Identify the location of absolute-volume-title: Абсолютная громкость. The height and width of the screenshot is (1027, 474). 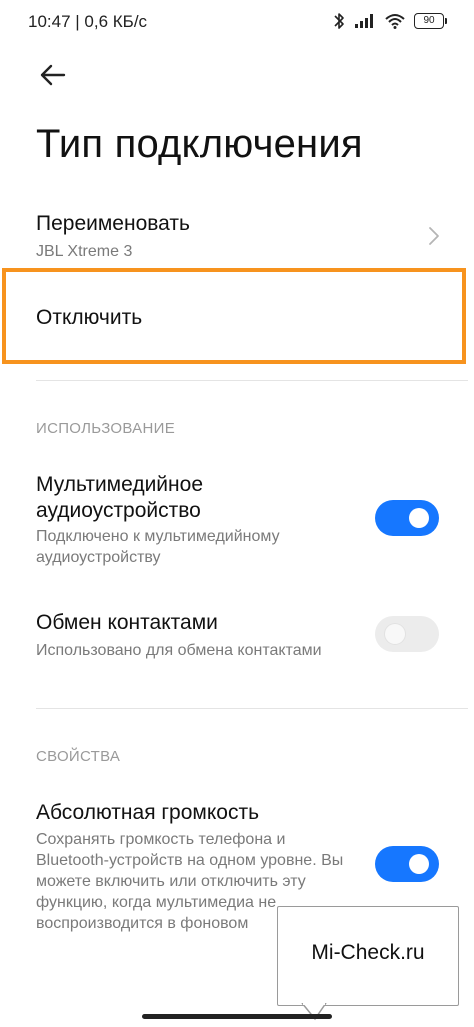
(148, 812).